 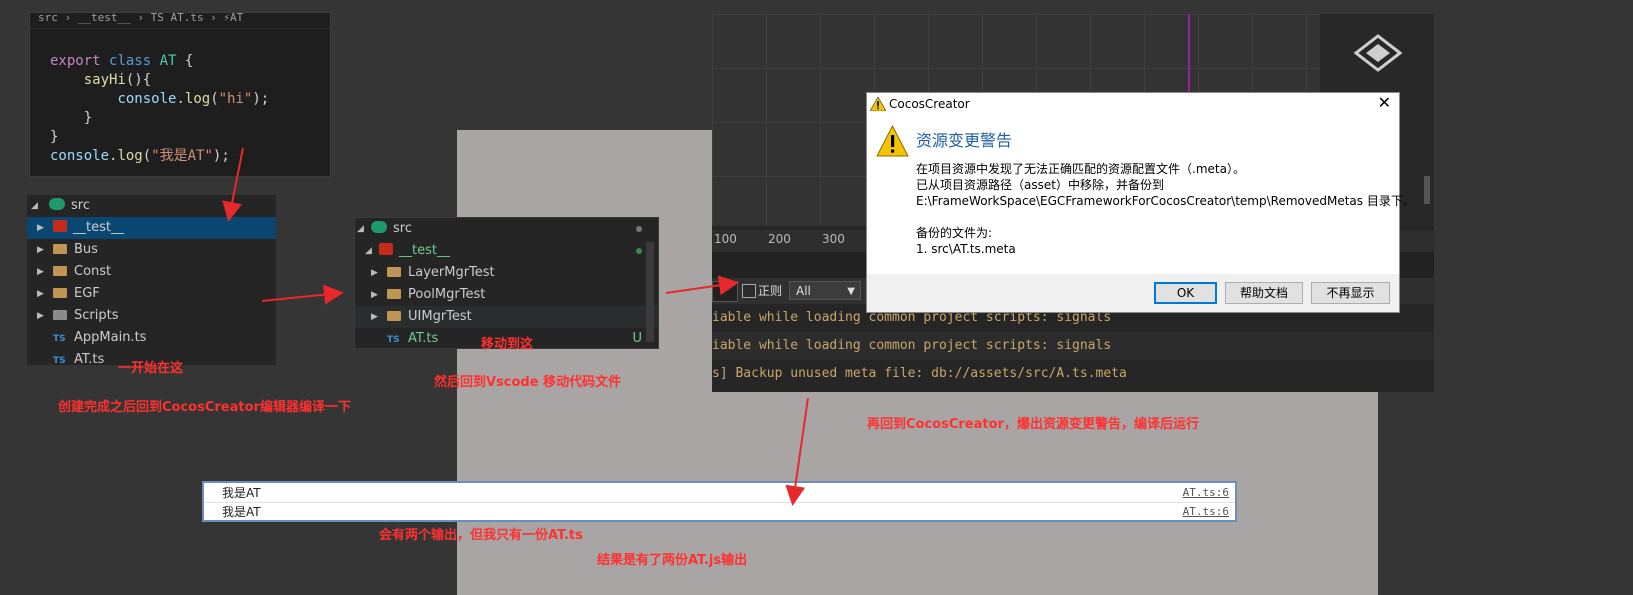 What do you see at coordinates (528, 382) in the screenshot?
I see `annotation-back-vscode: 然后回到Vscode 移动代码文件` at bounding box center [528, 382].